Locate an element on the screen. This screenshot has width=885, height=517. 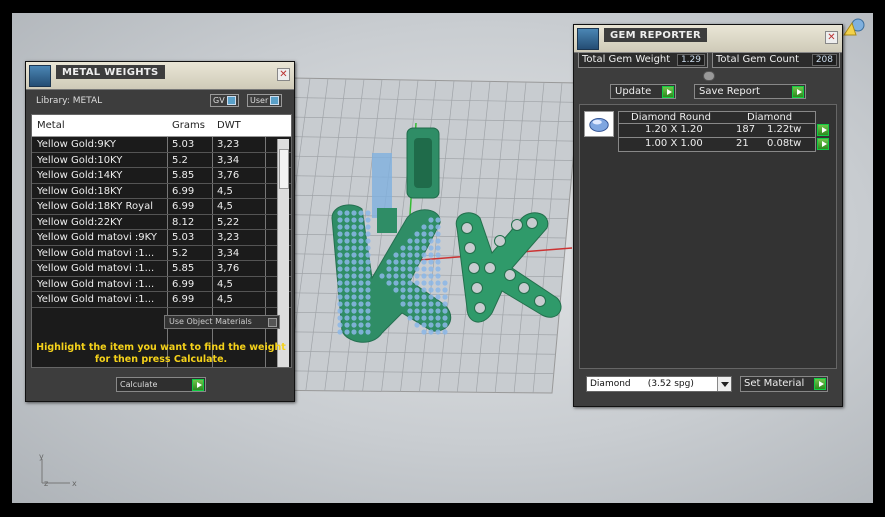
col-metal: Metal is located at coordinates (51, 125).